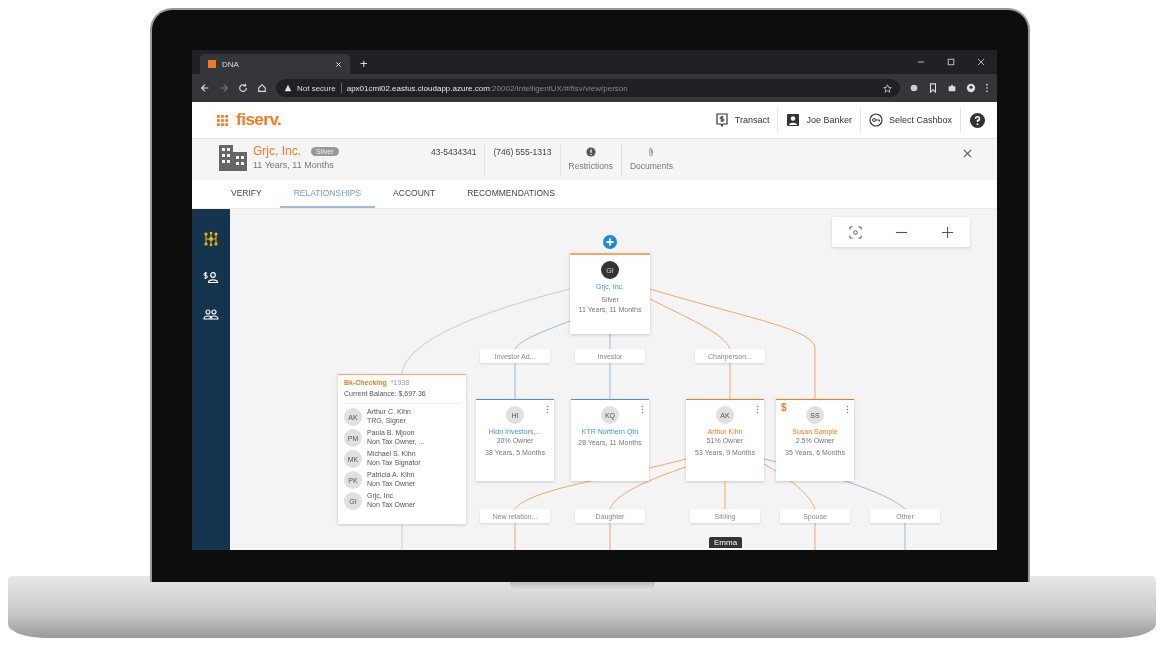  Describe the element at coordinates (487, 88) in the screenshot. I see `url-text: apx01cml02.eastus.cloudapp.azure.com:20002/IntelligentUX/#/fisv/view/person` at that location.